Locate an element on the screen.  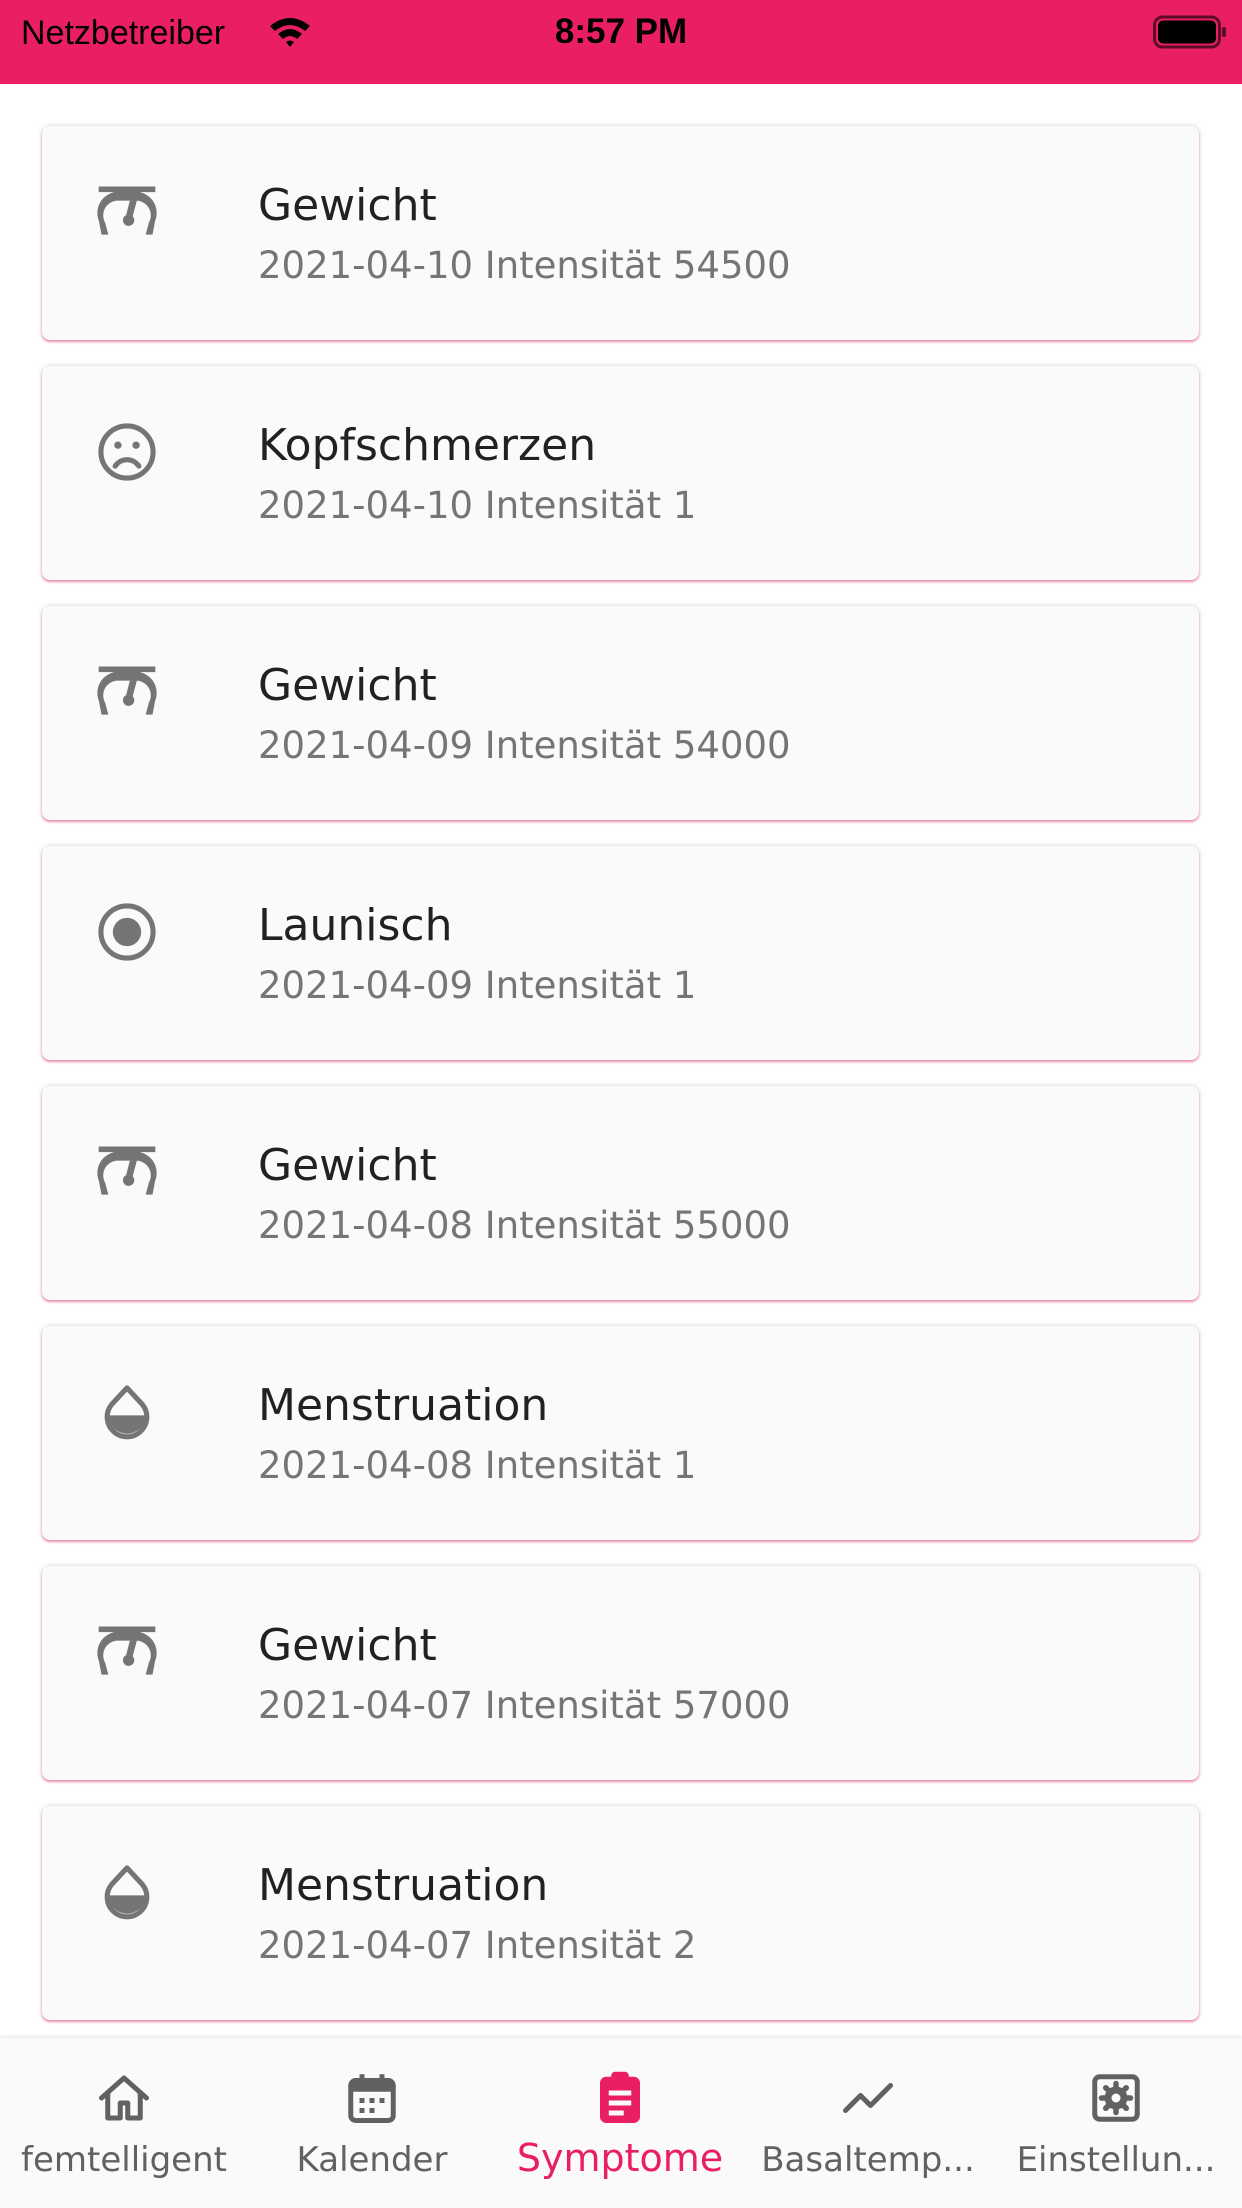
sad-face-icon is located at coordinates (127, 452).